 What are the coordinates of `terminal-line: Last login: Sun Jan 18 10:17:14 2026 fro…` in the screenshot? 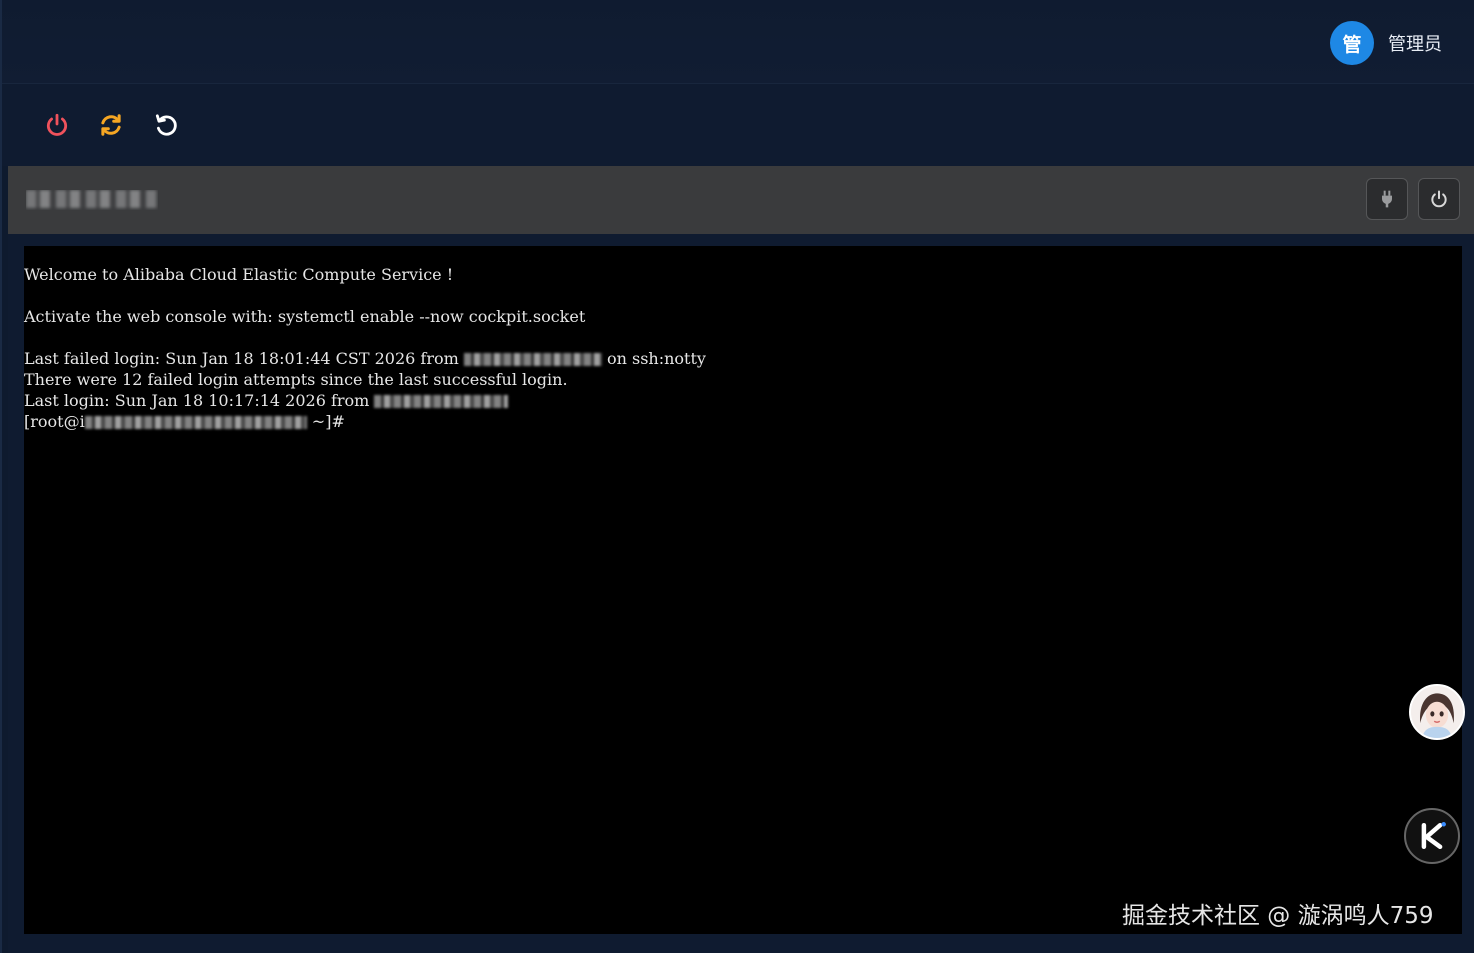 It's located at (743, 400).